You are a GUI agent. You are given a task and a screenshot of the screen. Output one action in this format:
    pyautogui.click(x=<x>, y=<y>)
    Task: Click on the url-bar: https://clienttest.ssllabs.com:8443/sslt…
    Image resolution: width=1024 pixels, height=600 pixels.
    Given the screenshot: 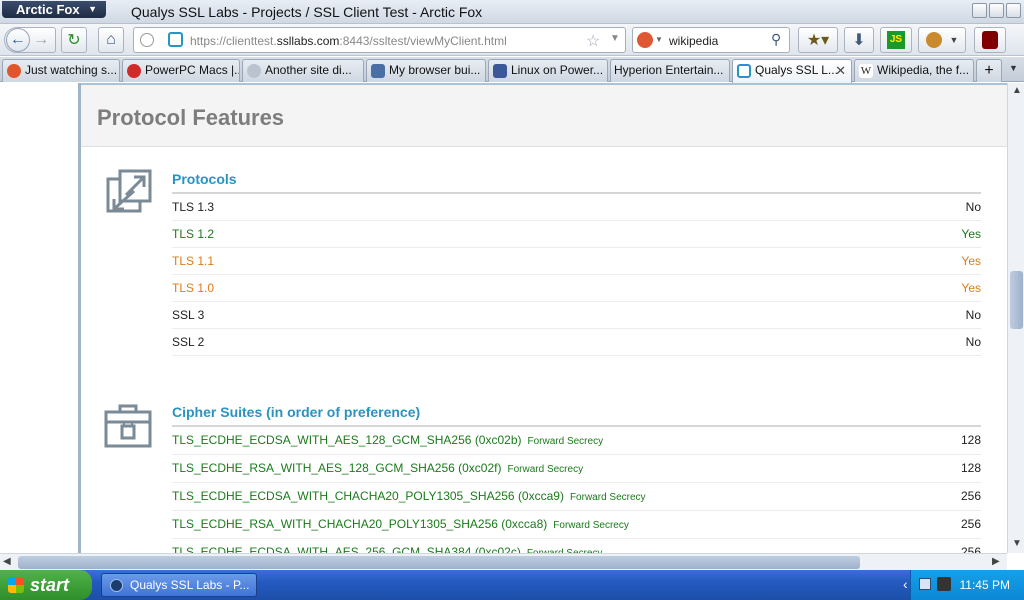 What is the action you would take?
    pyautogui.click(x=379, y=40)
    